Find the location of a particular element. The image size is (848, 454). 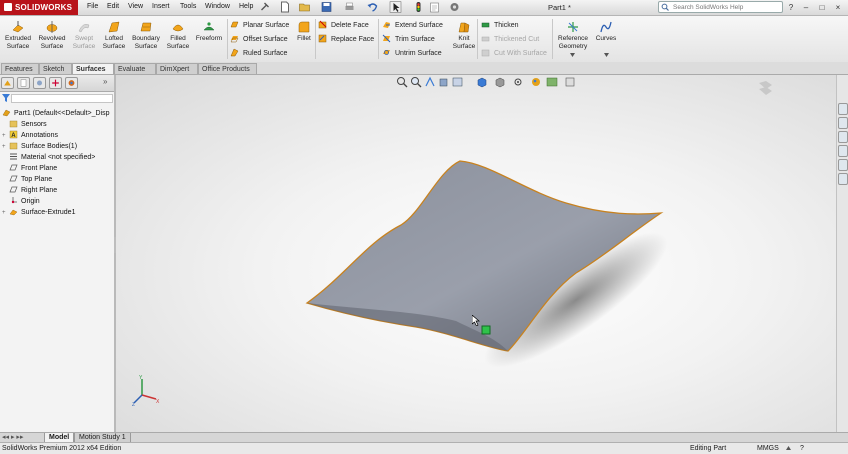

menu-edit: Edit is located at coordinates (113, 6).